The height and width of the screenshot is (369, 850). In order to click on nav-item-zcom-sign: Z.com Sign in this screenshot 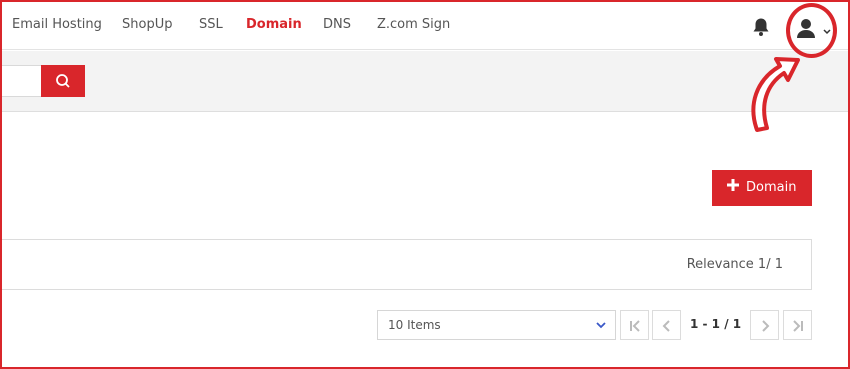, I will do `click(413, 24)`.